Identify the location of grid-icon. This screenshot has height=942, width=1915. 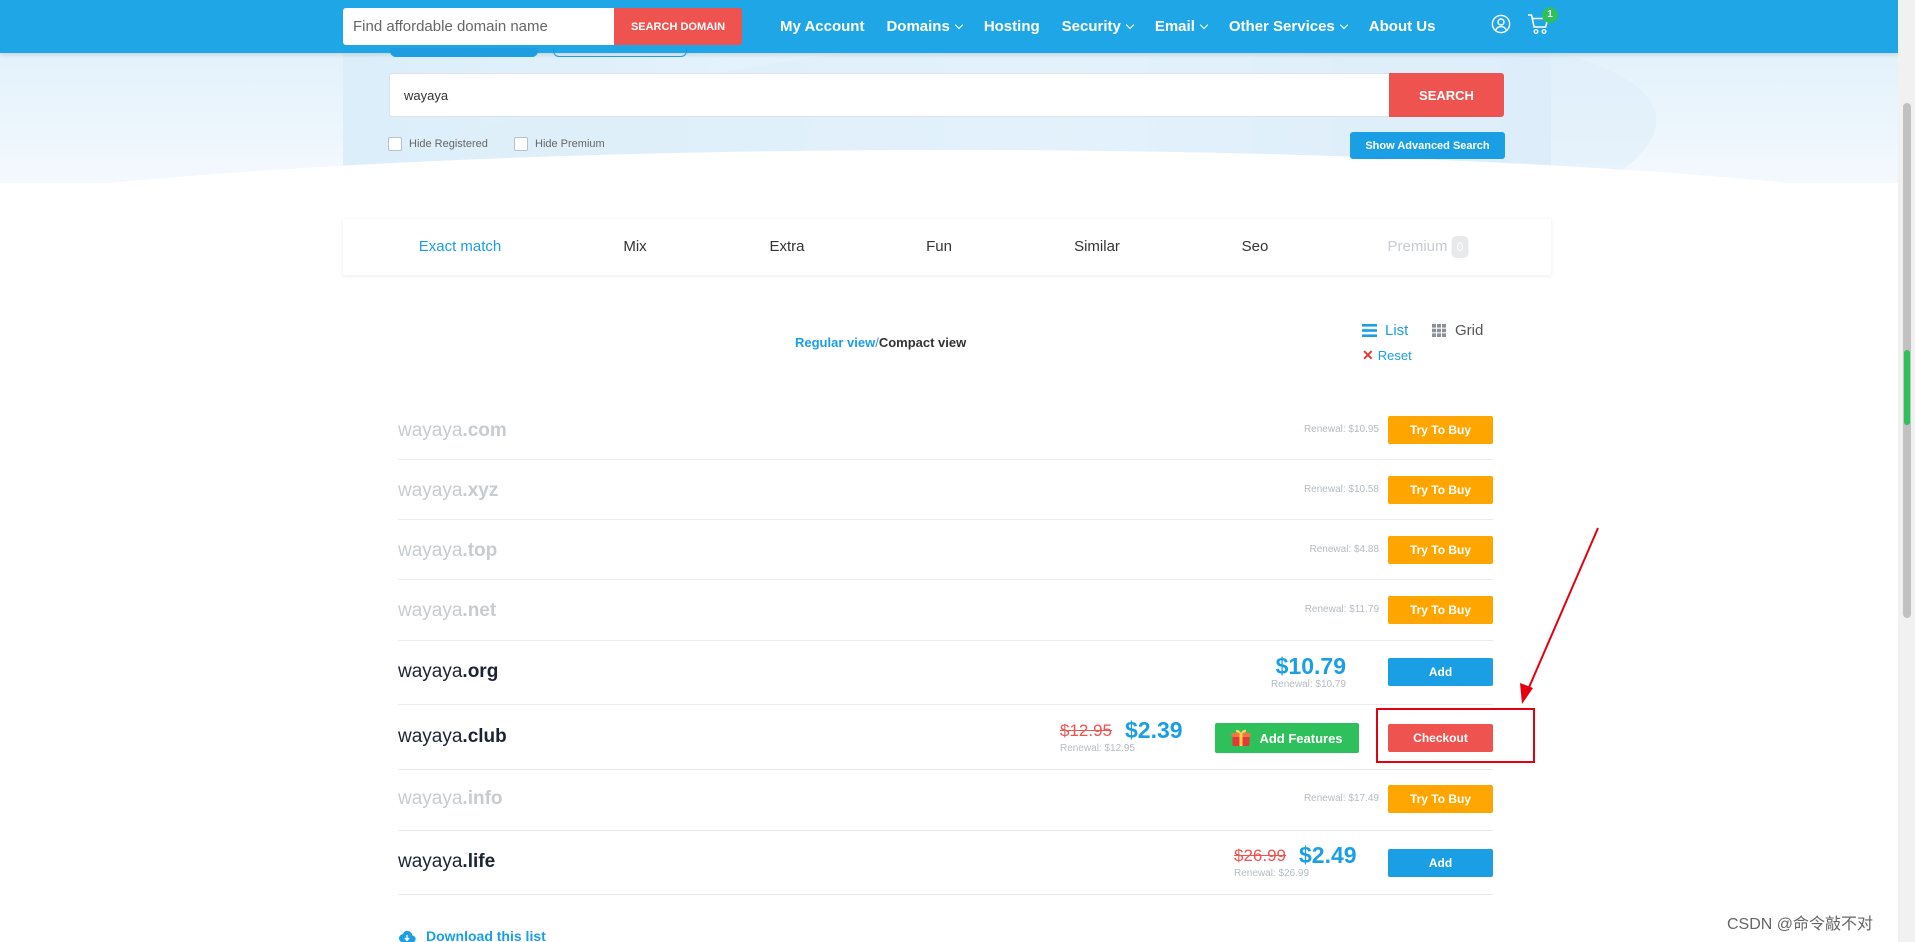
(1439, 330).